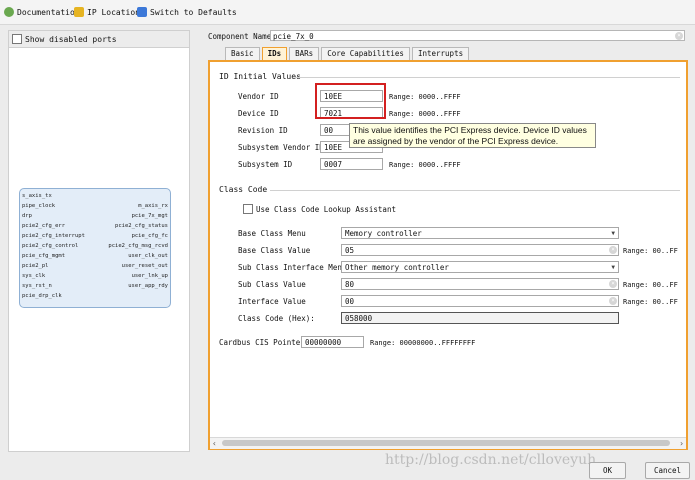 Image resolution: width=695 pixels, height=480 pixels. Describe the element at coordinates (274, 53) in the screenshot. I see `tab-ids: IDs` at that location.